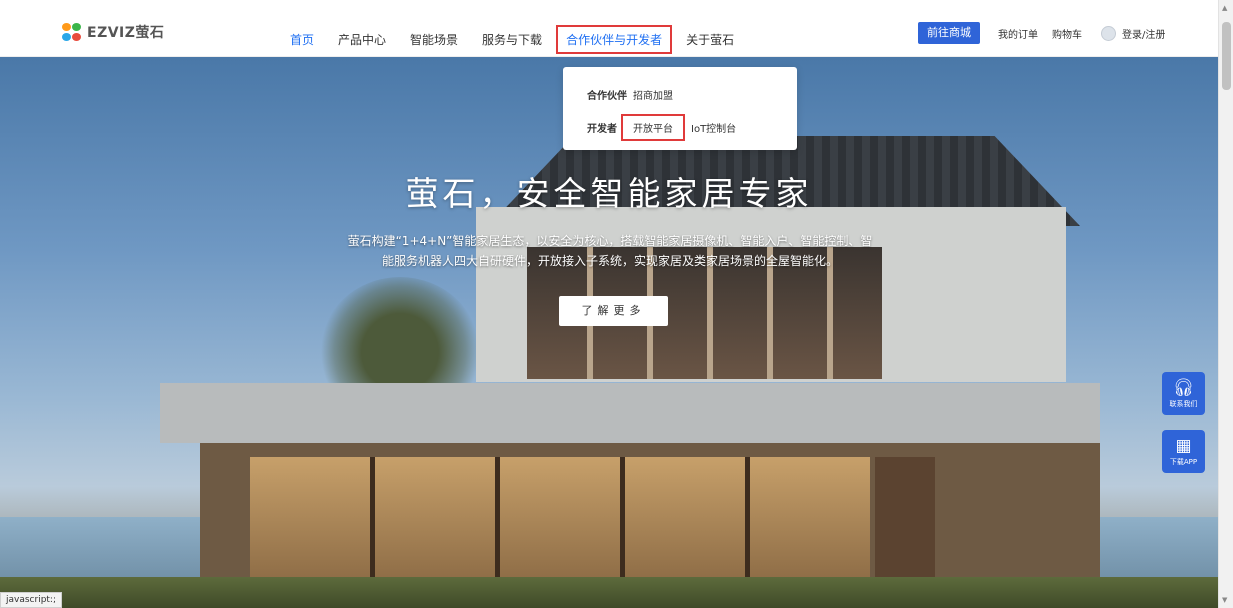  What do you see at coordinates (680, 108) in the screenshot?
I see `partners-dropdown-menu: 合作伙伴 招商加盟 开发者 开放平台 IoT控制台` at bounding box center [680, 108].